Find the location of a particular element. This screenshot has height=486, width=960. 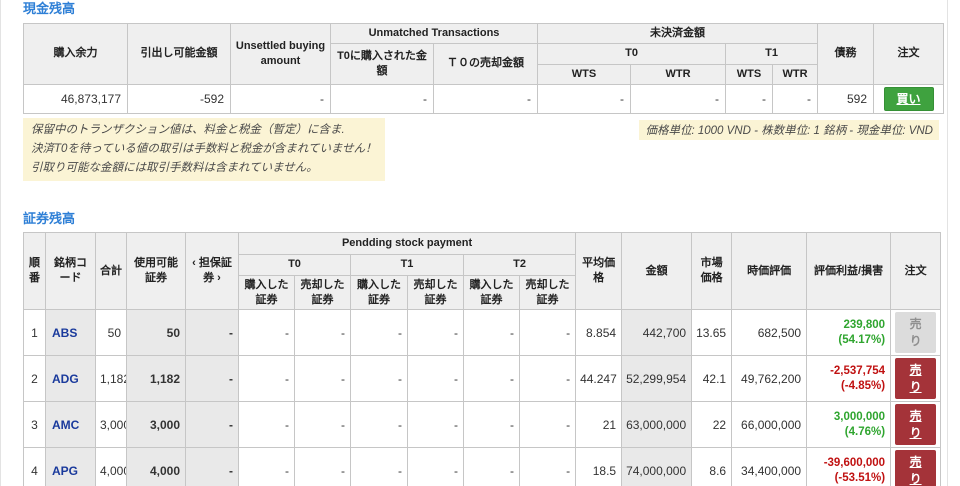

note-line: 決済T0を待っている値の取引は手数料と税金が含まれていません！ is located at coordinates (204, 148).